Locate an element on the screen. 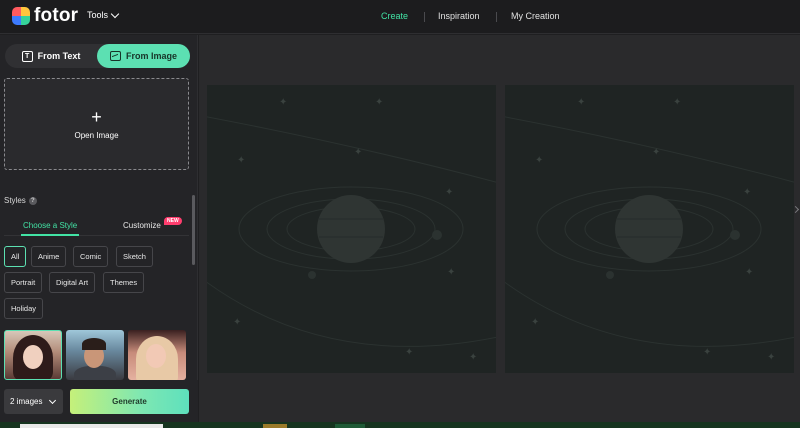 The image size is (800, 428). plus-icon: + is located at coordinates (96, 116).